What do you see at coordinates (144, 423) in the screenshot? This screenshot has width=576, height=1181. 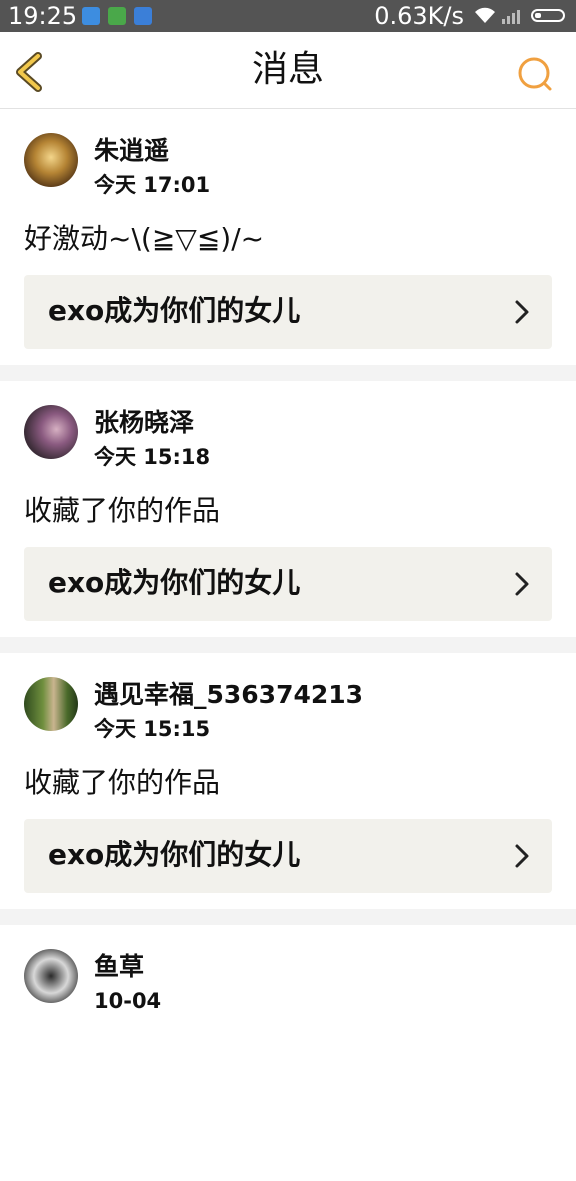 I see `user-name: 张杨晓泽` at bounding box center [144, 423].